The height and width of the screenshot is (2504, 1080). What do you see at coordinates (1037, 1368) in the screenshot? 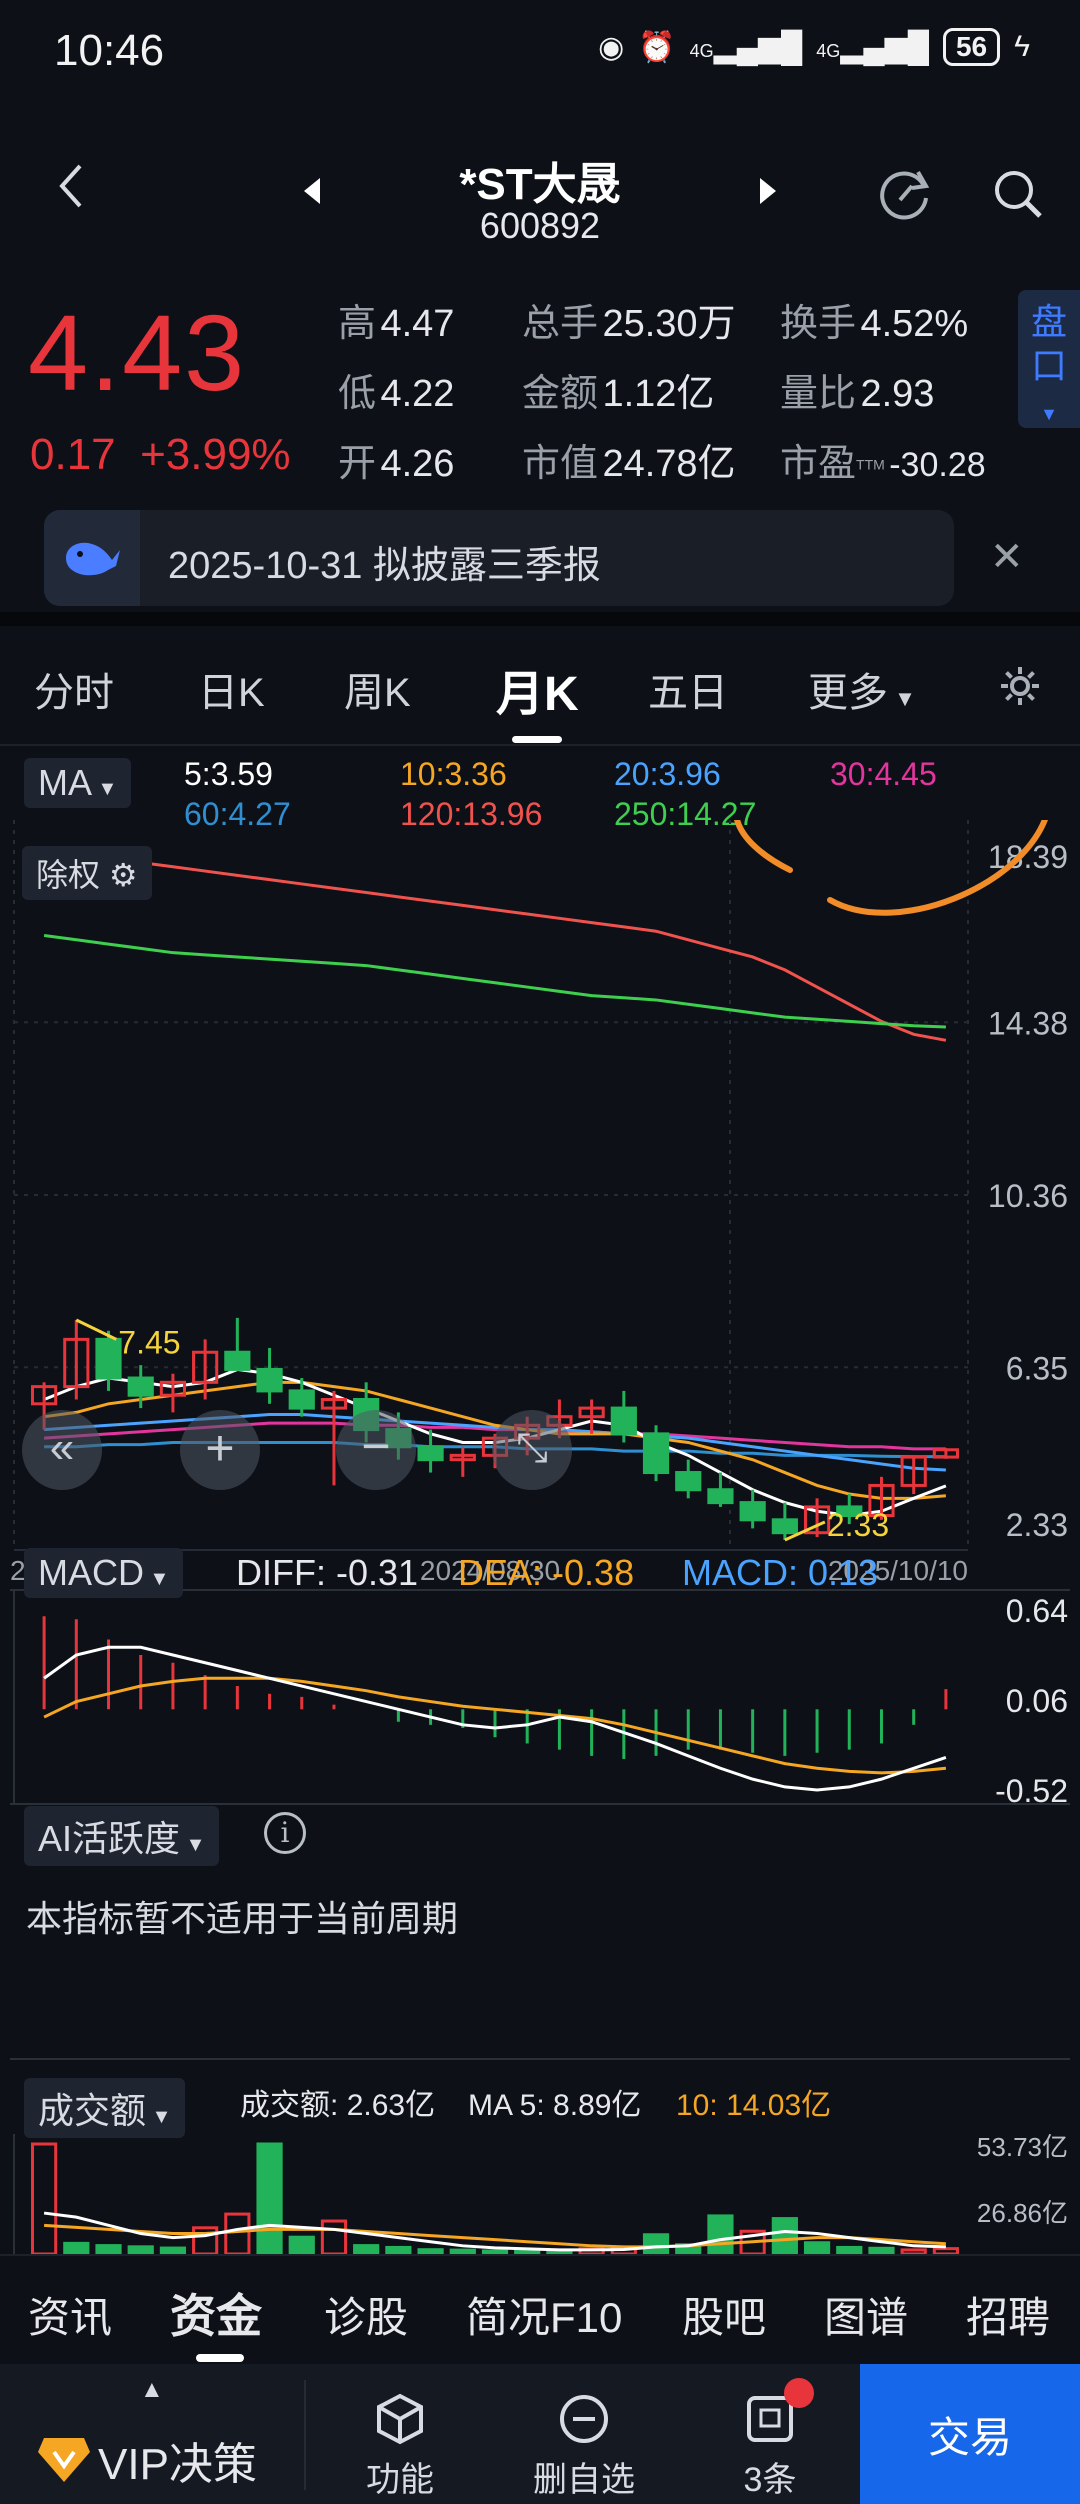
I see `y-tick-label: 6.35` at bounding box center [1037, 1368].